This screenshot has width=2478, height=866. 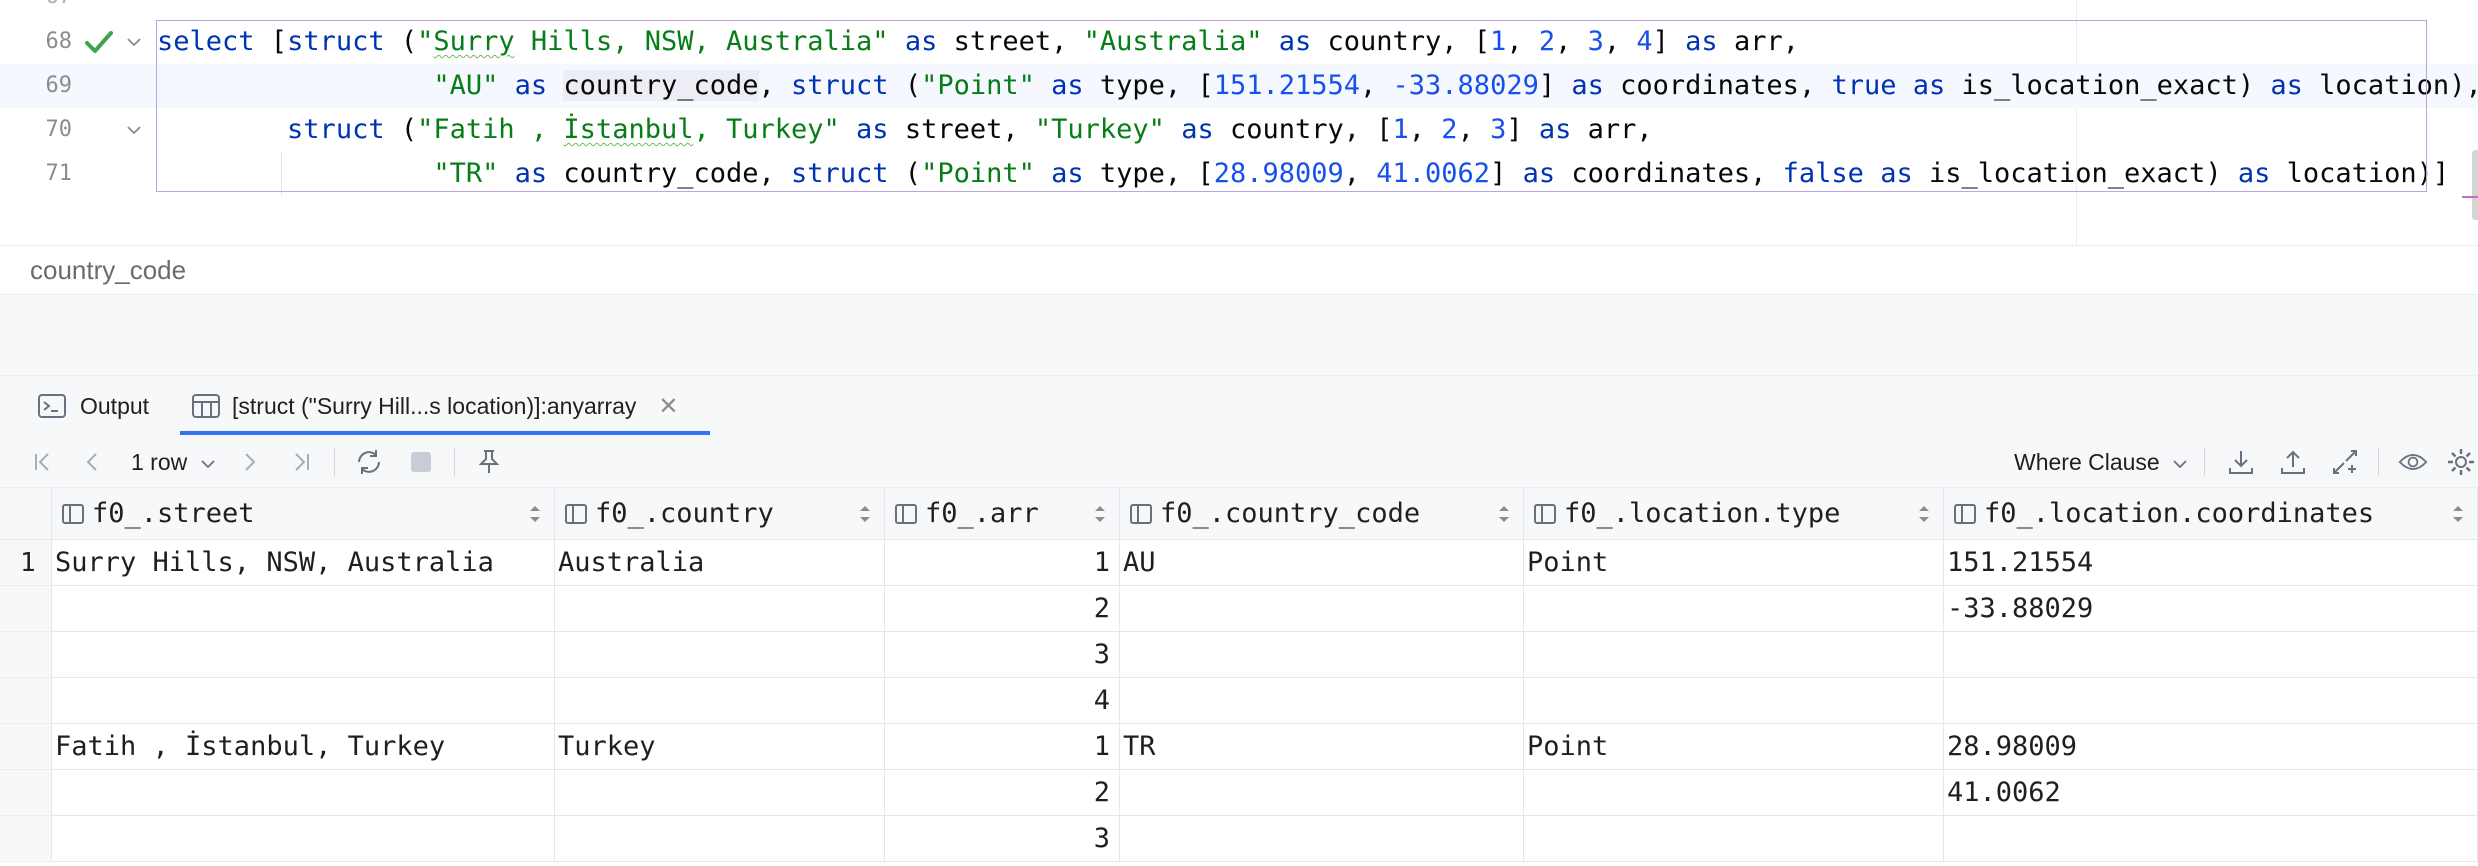 I want to click on toolbar-separator, so click(x=334, y=462).